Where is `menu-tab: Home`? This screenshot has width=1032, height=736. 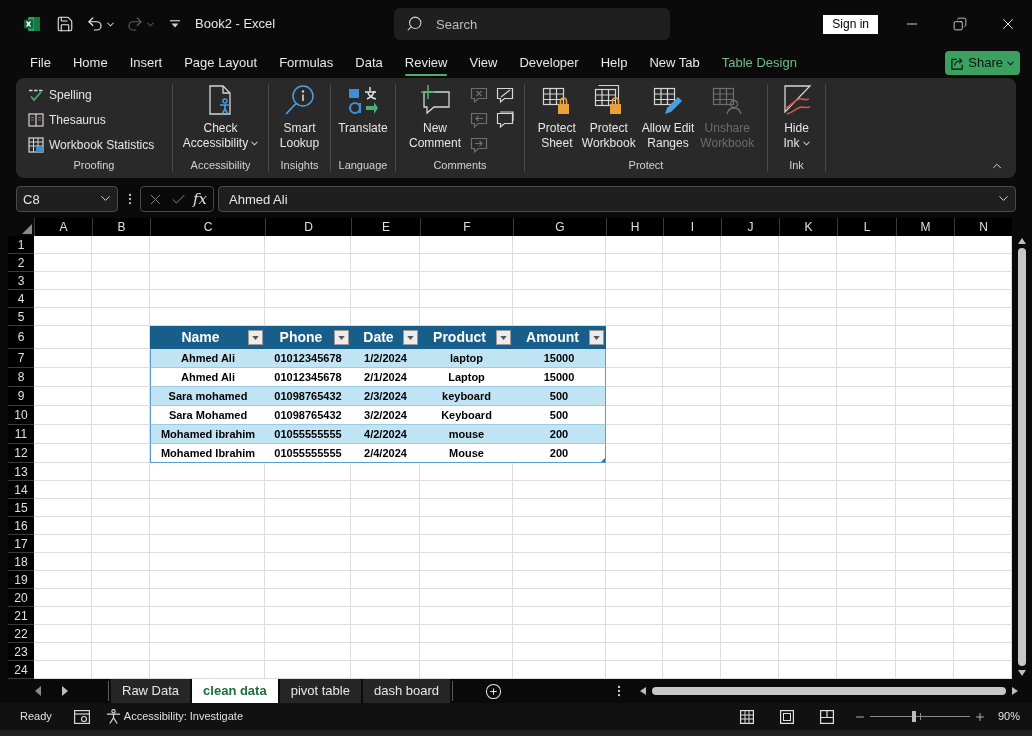 menu-tab: Home is located at coordinates (90, 63).